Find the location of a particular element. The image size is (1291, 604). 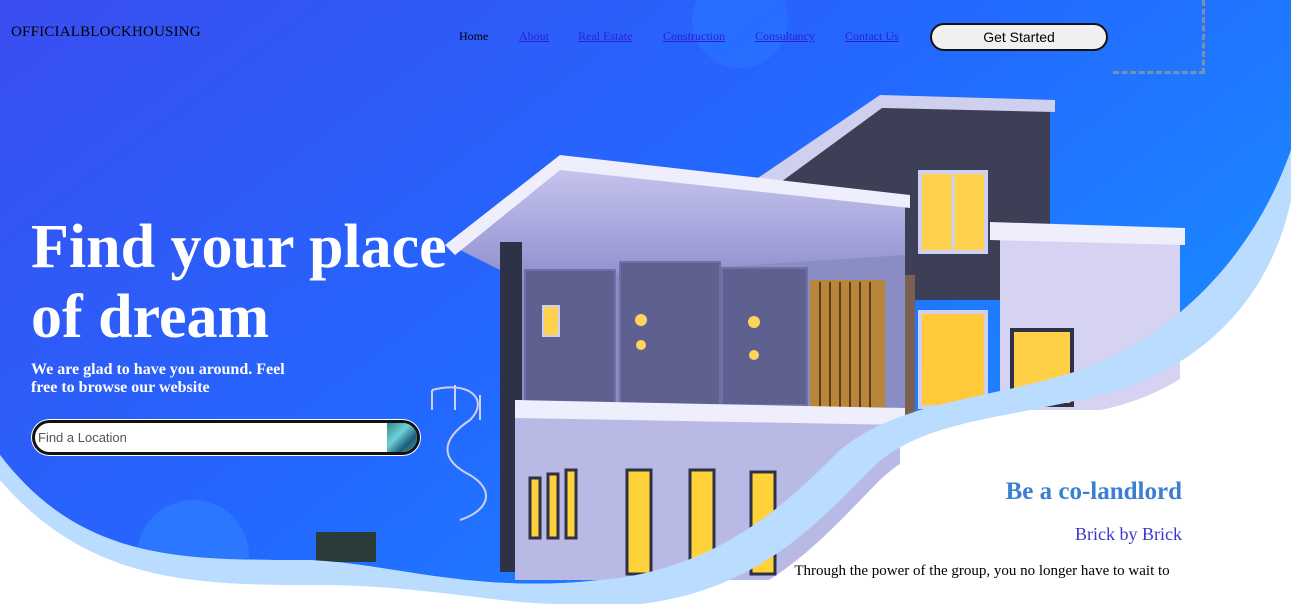

co-landlord-title: Be a co-landlord is located at coordinates (1093, 491).